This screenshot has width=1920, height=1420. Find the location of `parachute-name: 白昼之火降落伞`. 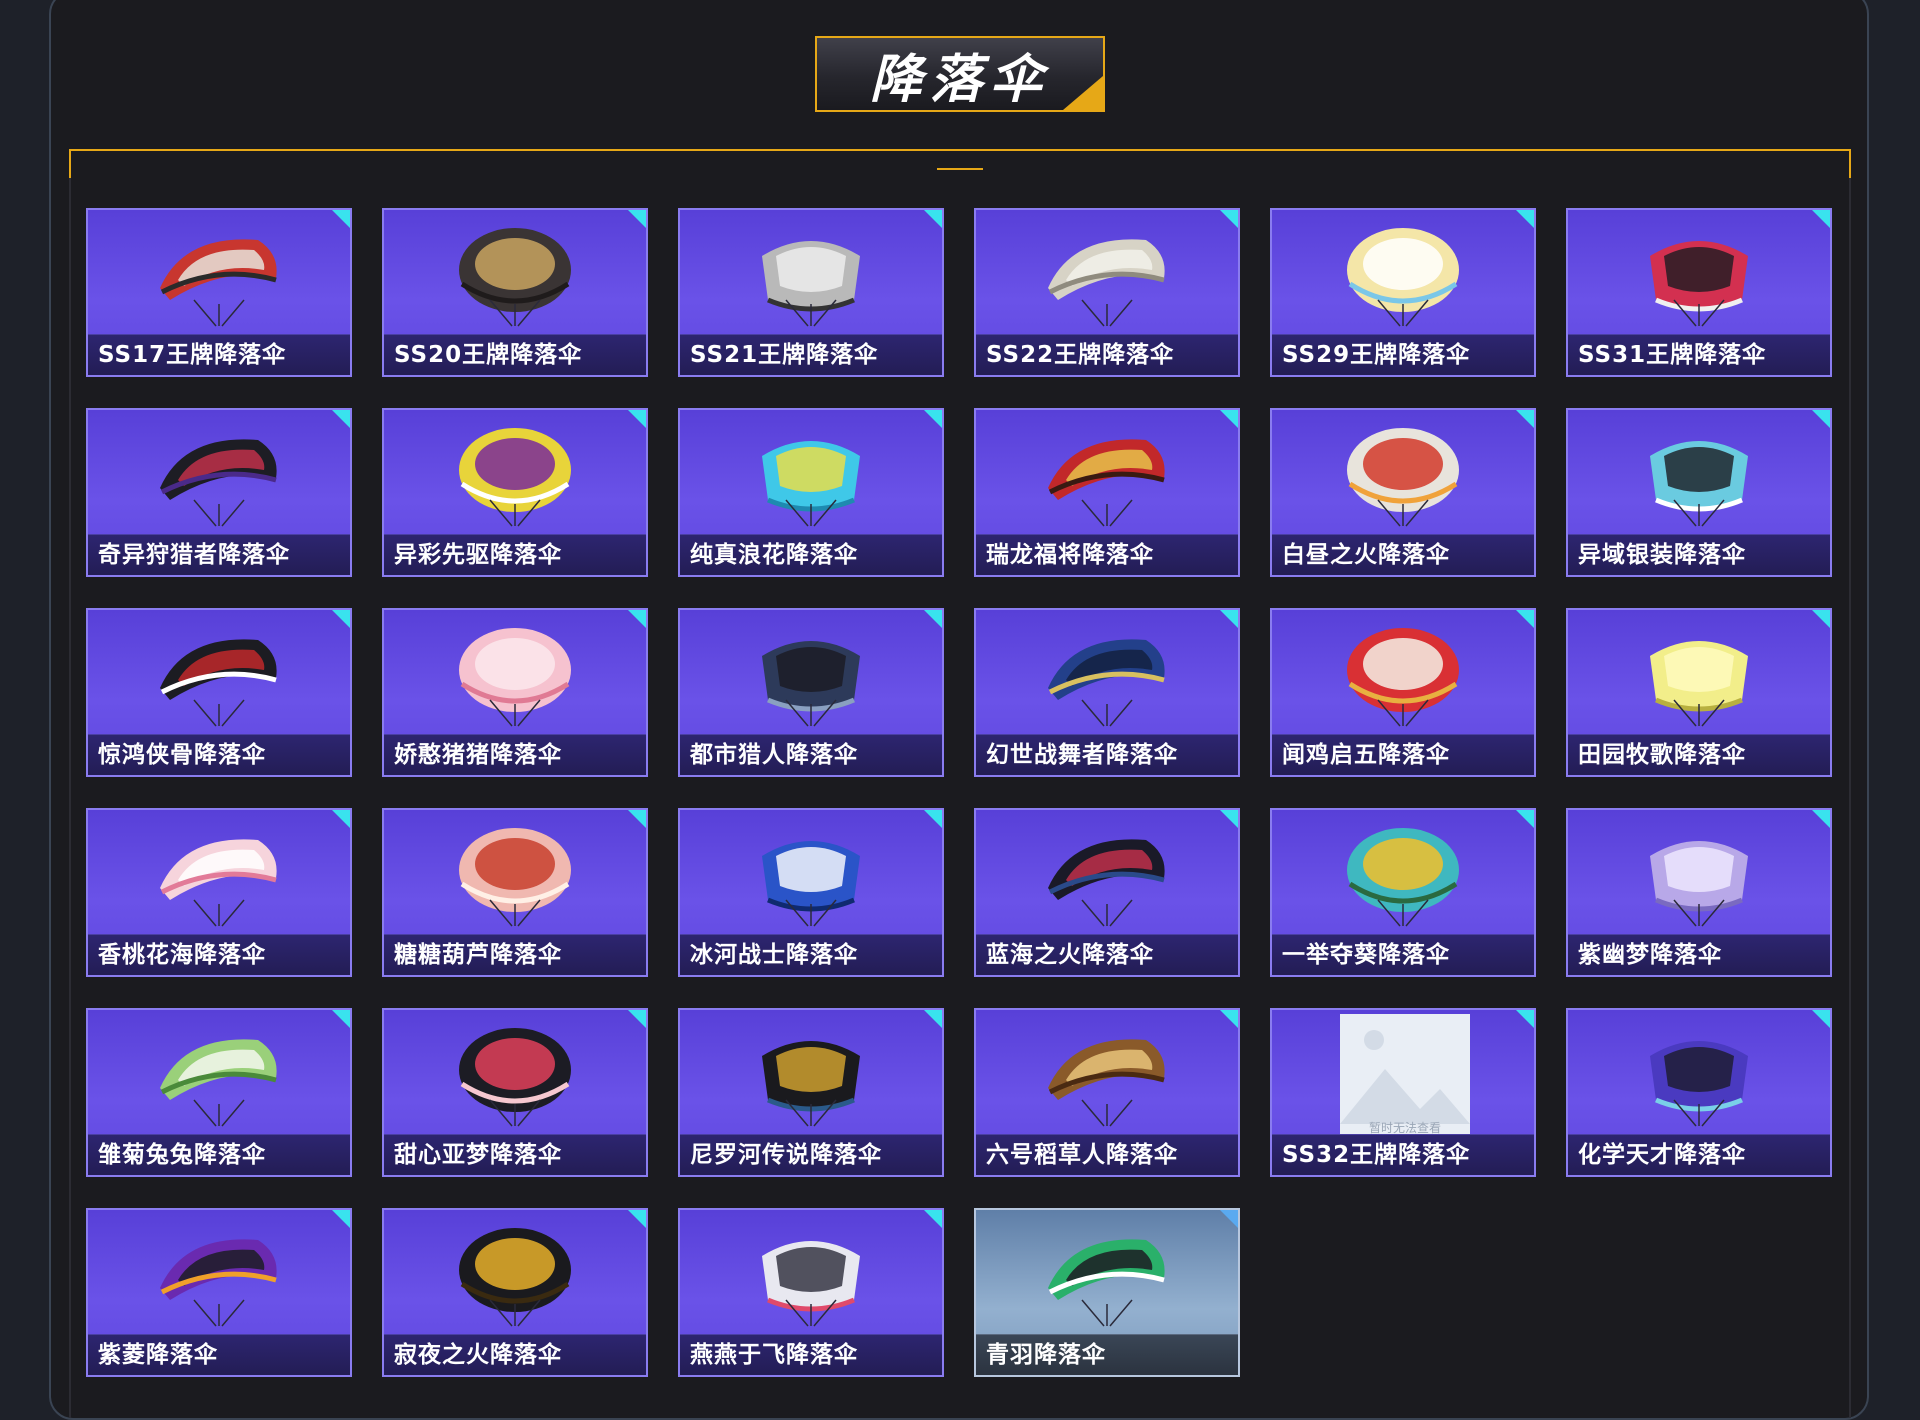

parachute-name: 白昼之火降落伞 is located at coordinates (1366, 555).